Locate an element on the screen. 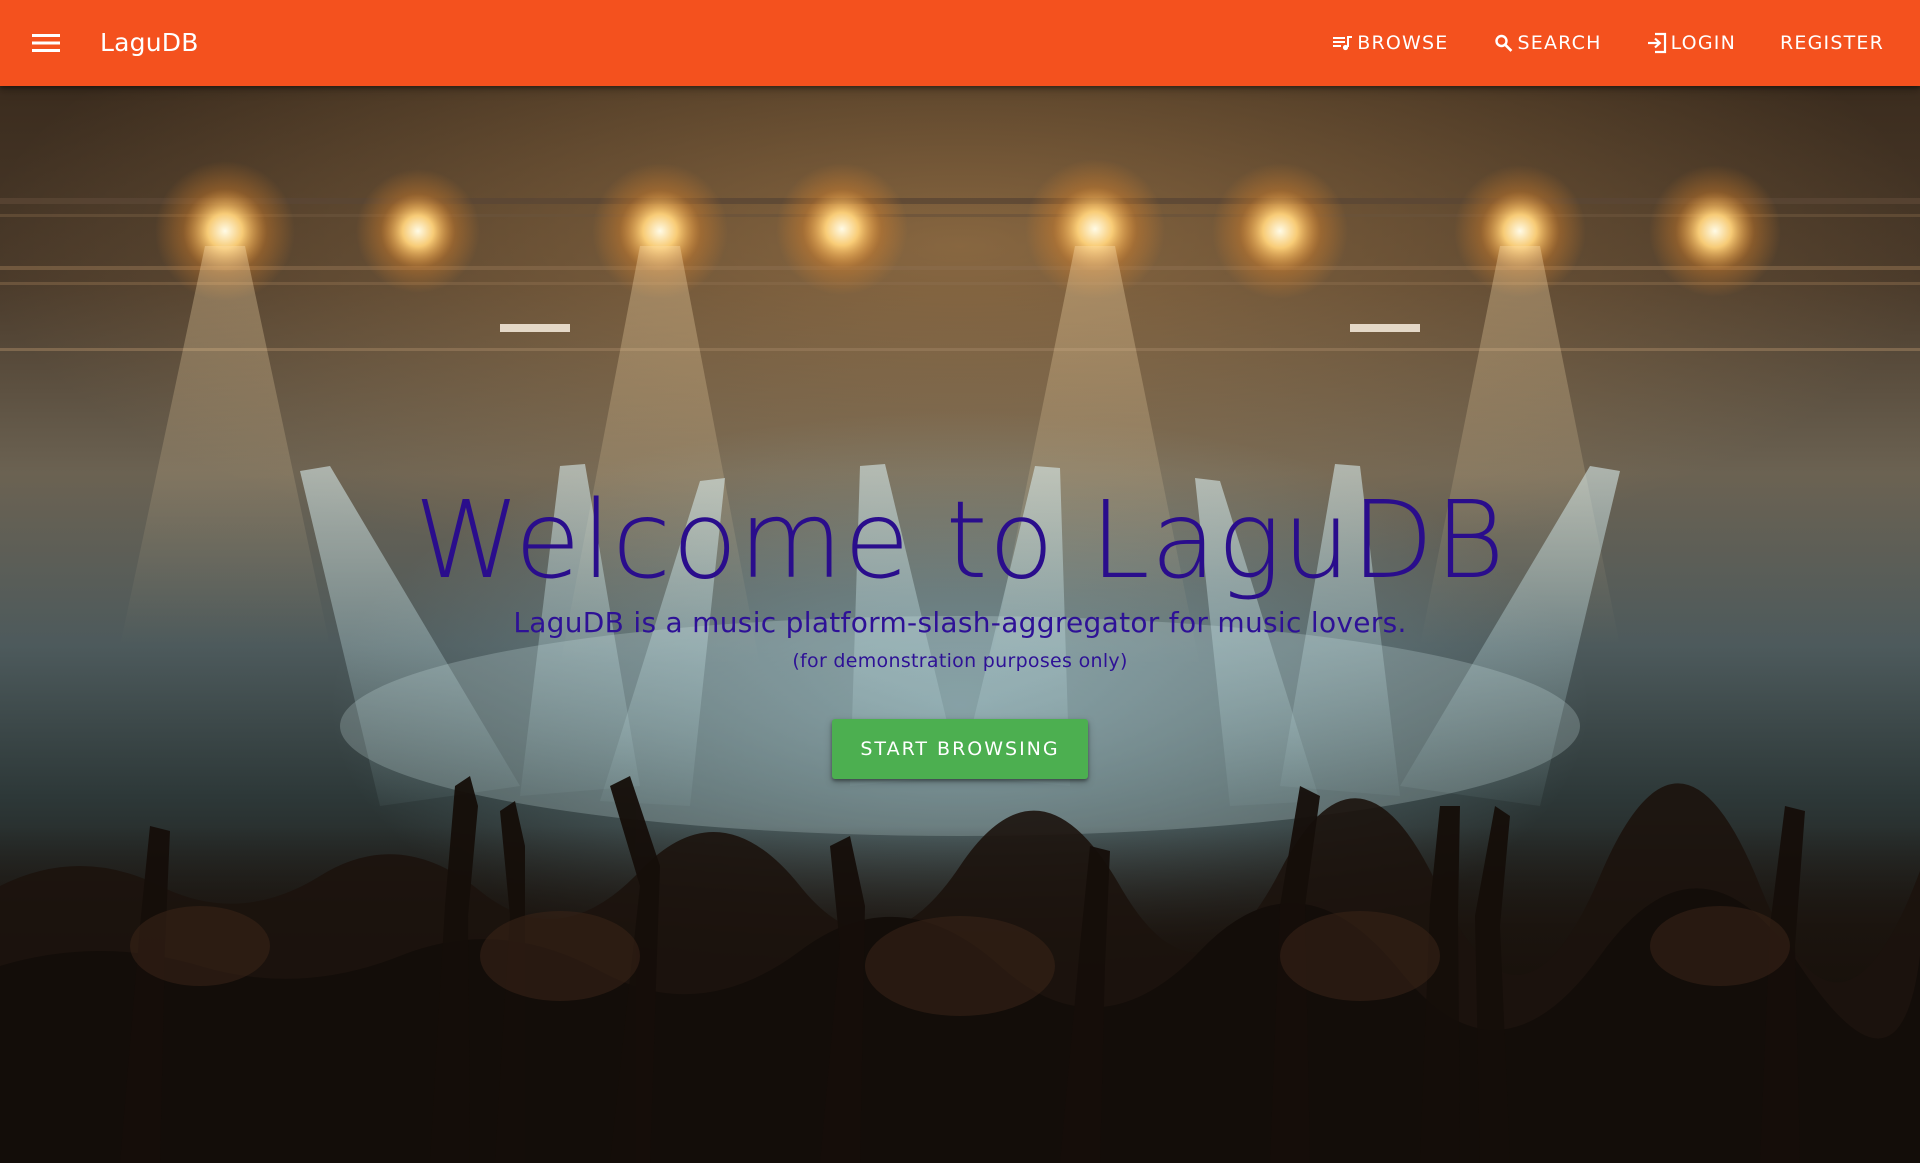 Image resolution: width=1920 pixels, height=1163 pixels. nav-login: LOGIN is located at coordinates (1691, 43).